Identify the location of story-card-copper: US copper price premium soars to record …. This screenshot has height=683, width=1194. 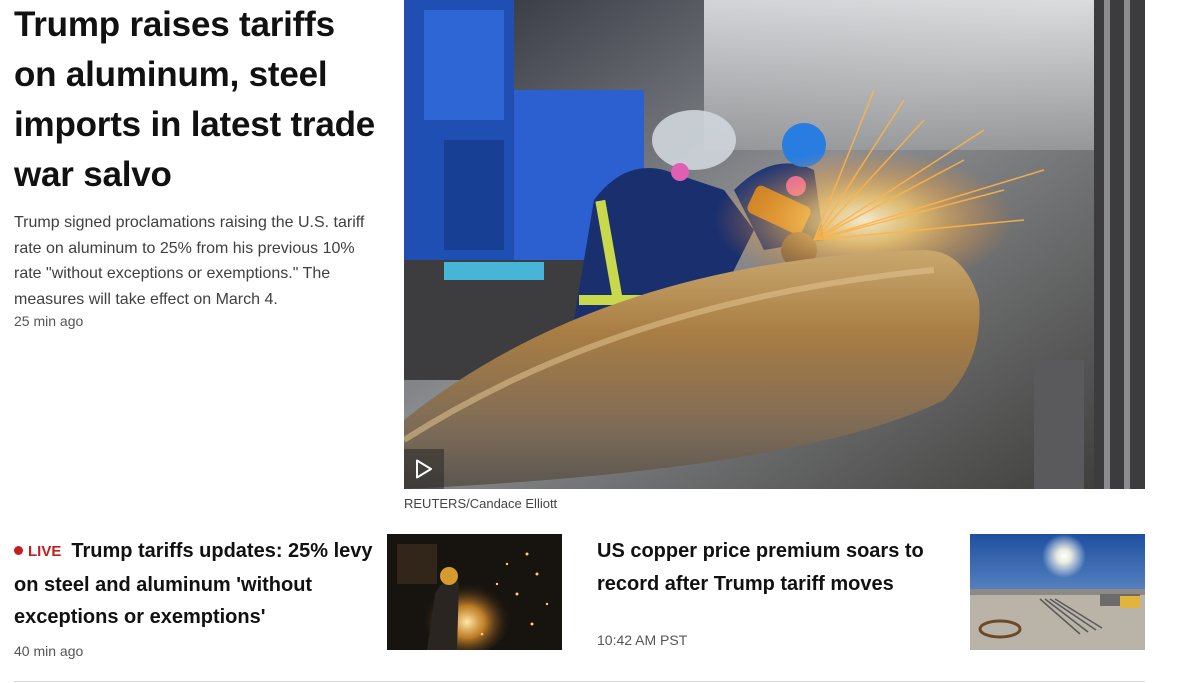
(777, 591).